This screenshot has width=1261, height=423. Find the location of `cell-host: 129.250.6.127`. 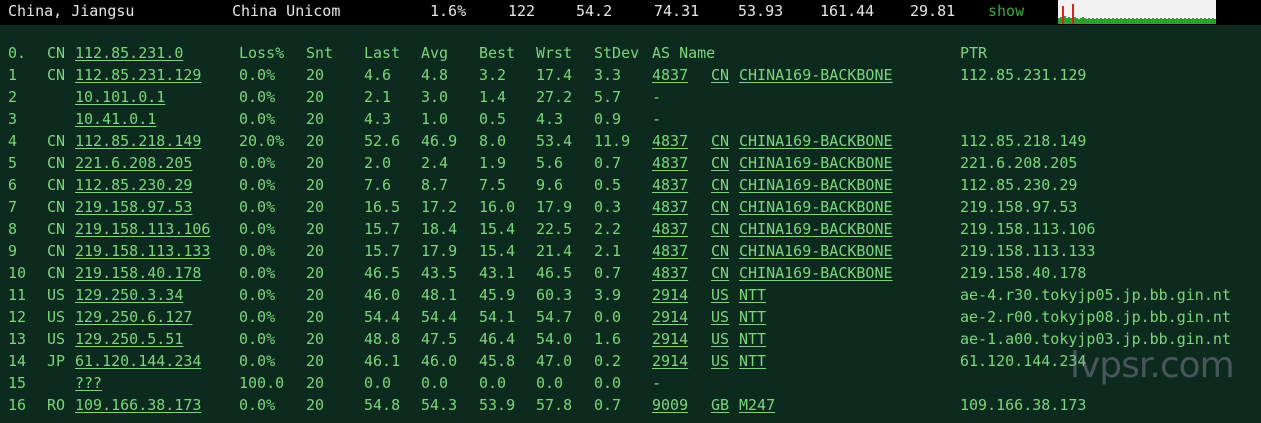

cell-host: 129.250.6.127 is located at coordinates (133, 317).